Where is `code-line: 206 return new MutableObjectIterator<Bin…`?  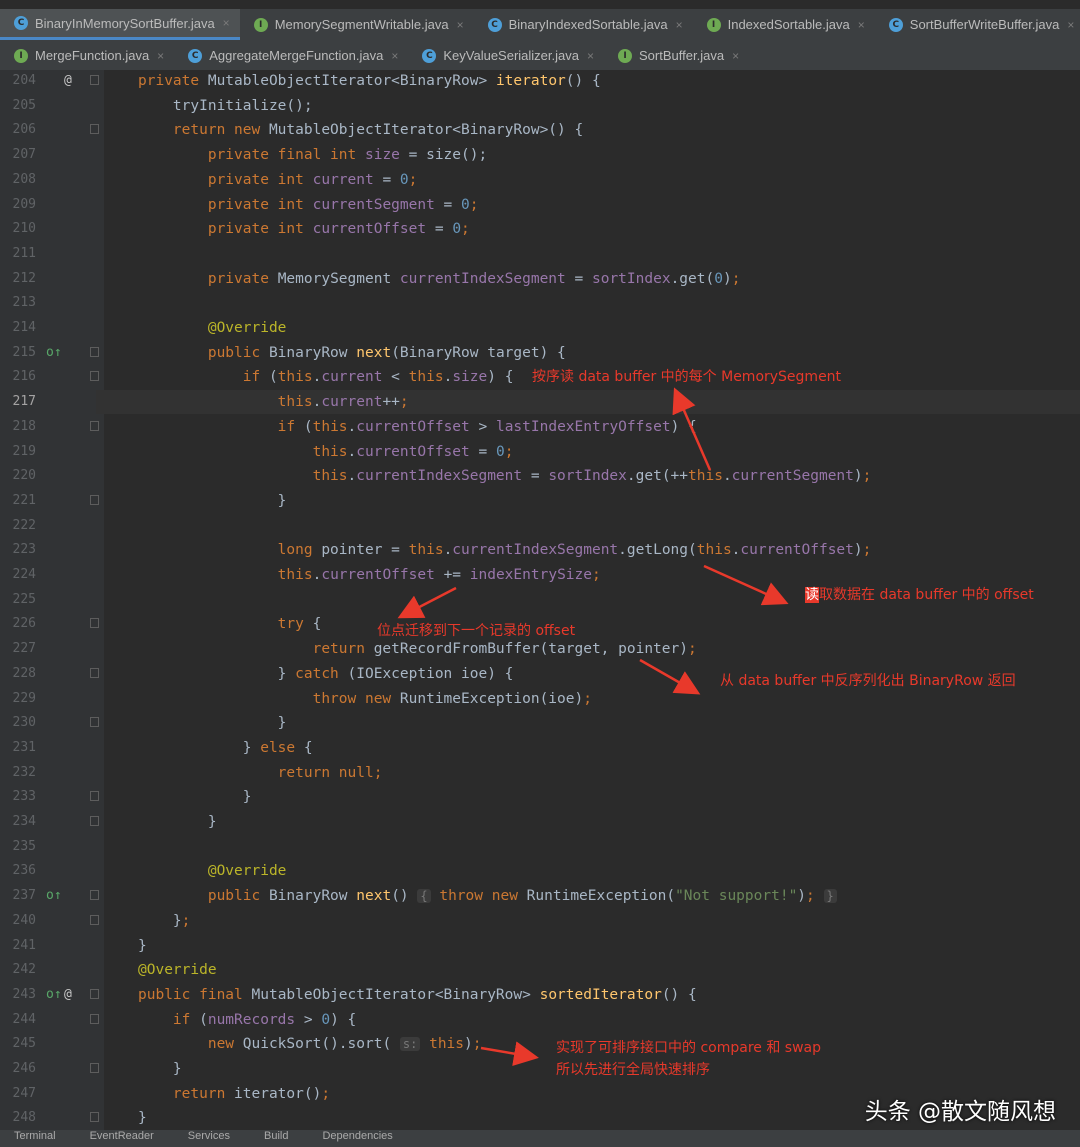 code-line: 206 return new MutableObjectIterator<Bin… is located at coordinates (540, 130).